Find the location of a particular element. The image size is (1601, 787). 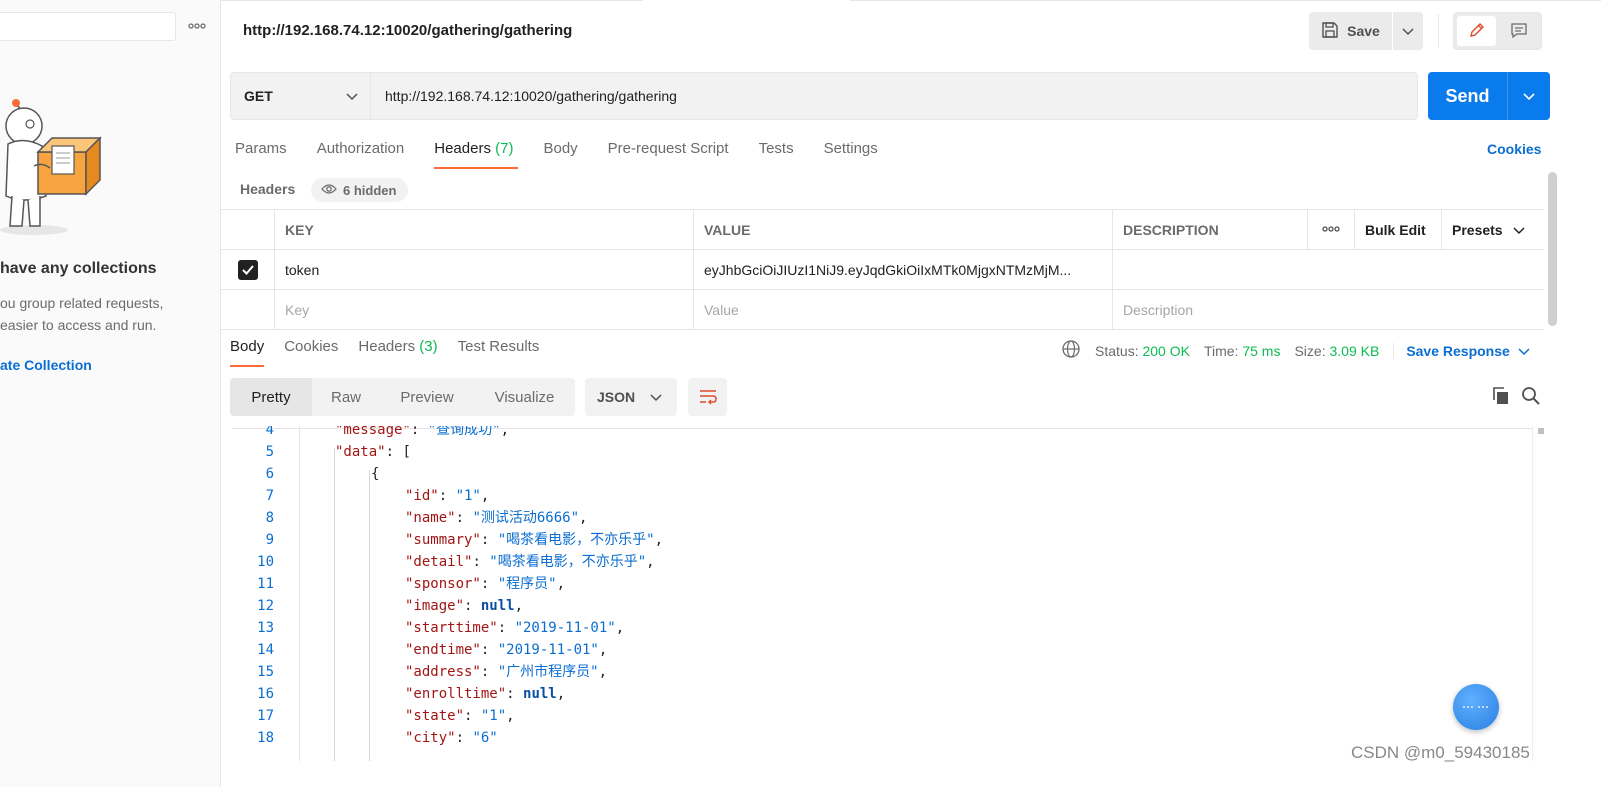

method-select: GET is located at coordinates (300, 96).